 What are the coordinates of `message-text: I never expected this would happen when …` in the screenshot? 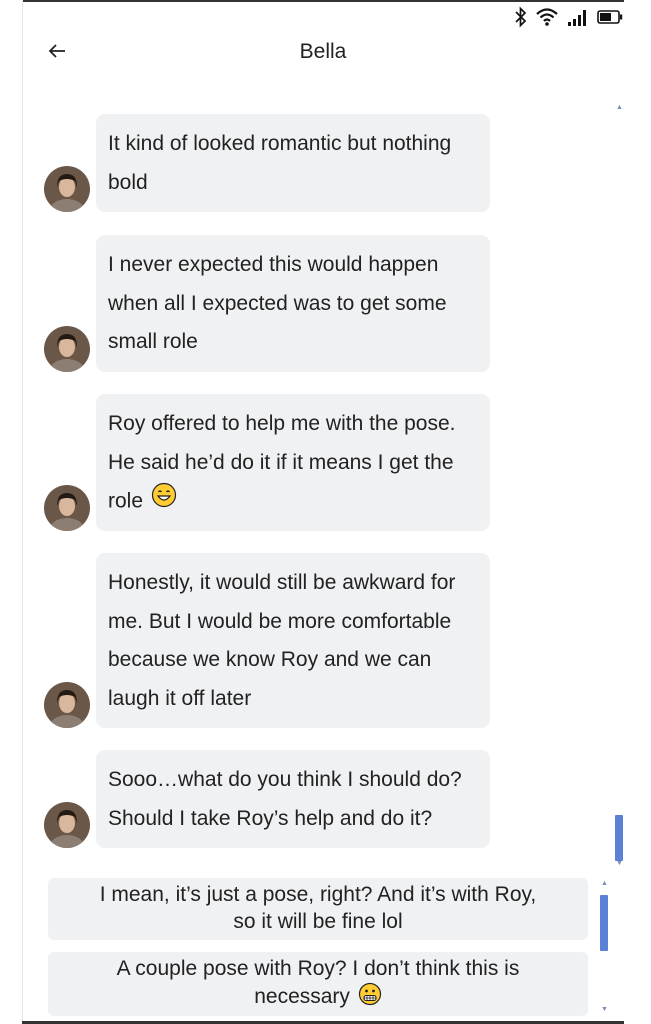 It's located at (277, 303).